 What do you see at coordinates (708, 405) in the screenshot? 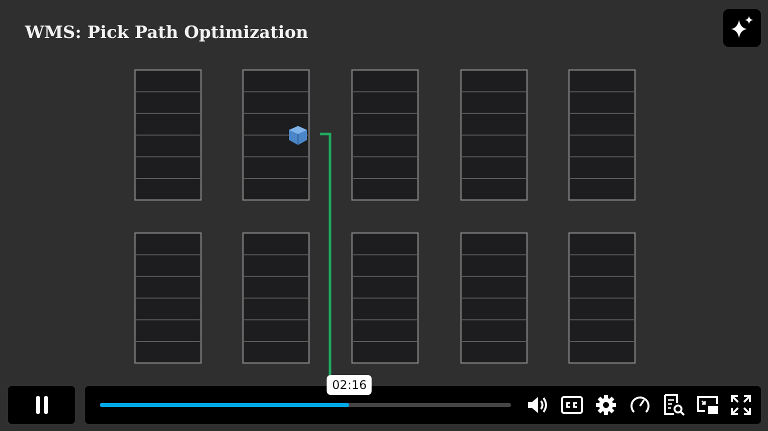
I see `picture-in-picture-icon` at bounding box center [708, 405].